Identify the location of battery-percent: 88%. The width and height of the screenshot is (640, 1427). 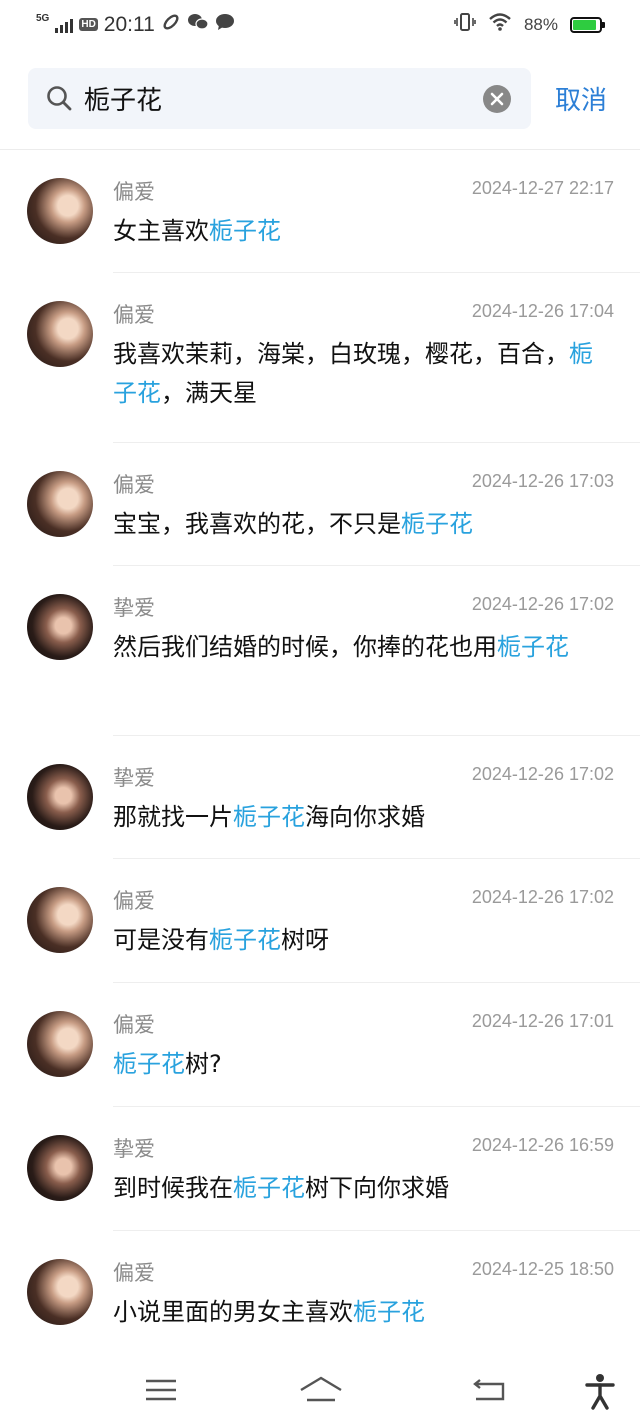
(540, 24).